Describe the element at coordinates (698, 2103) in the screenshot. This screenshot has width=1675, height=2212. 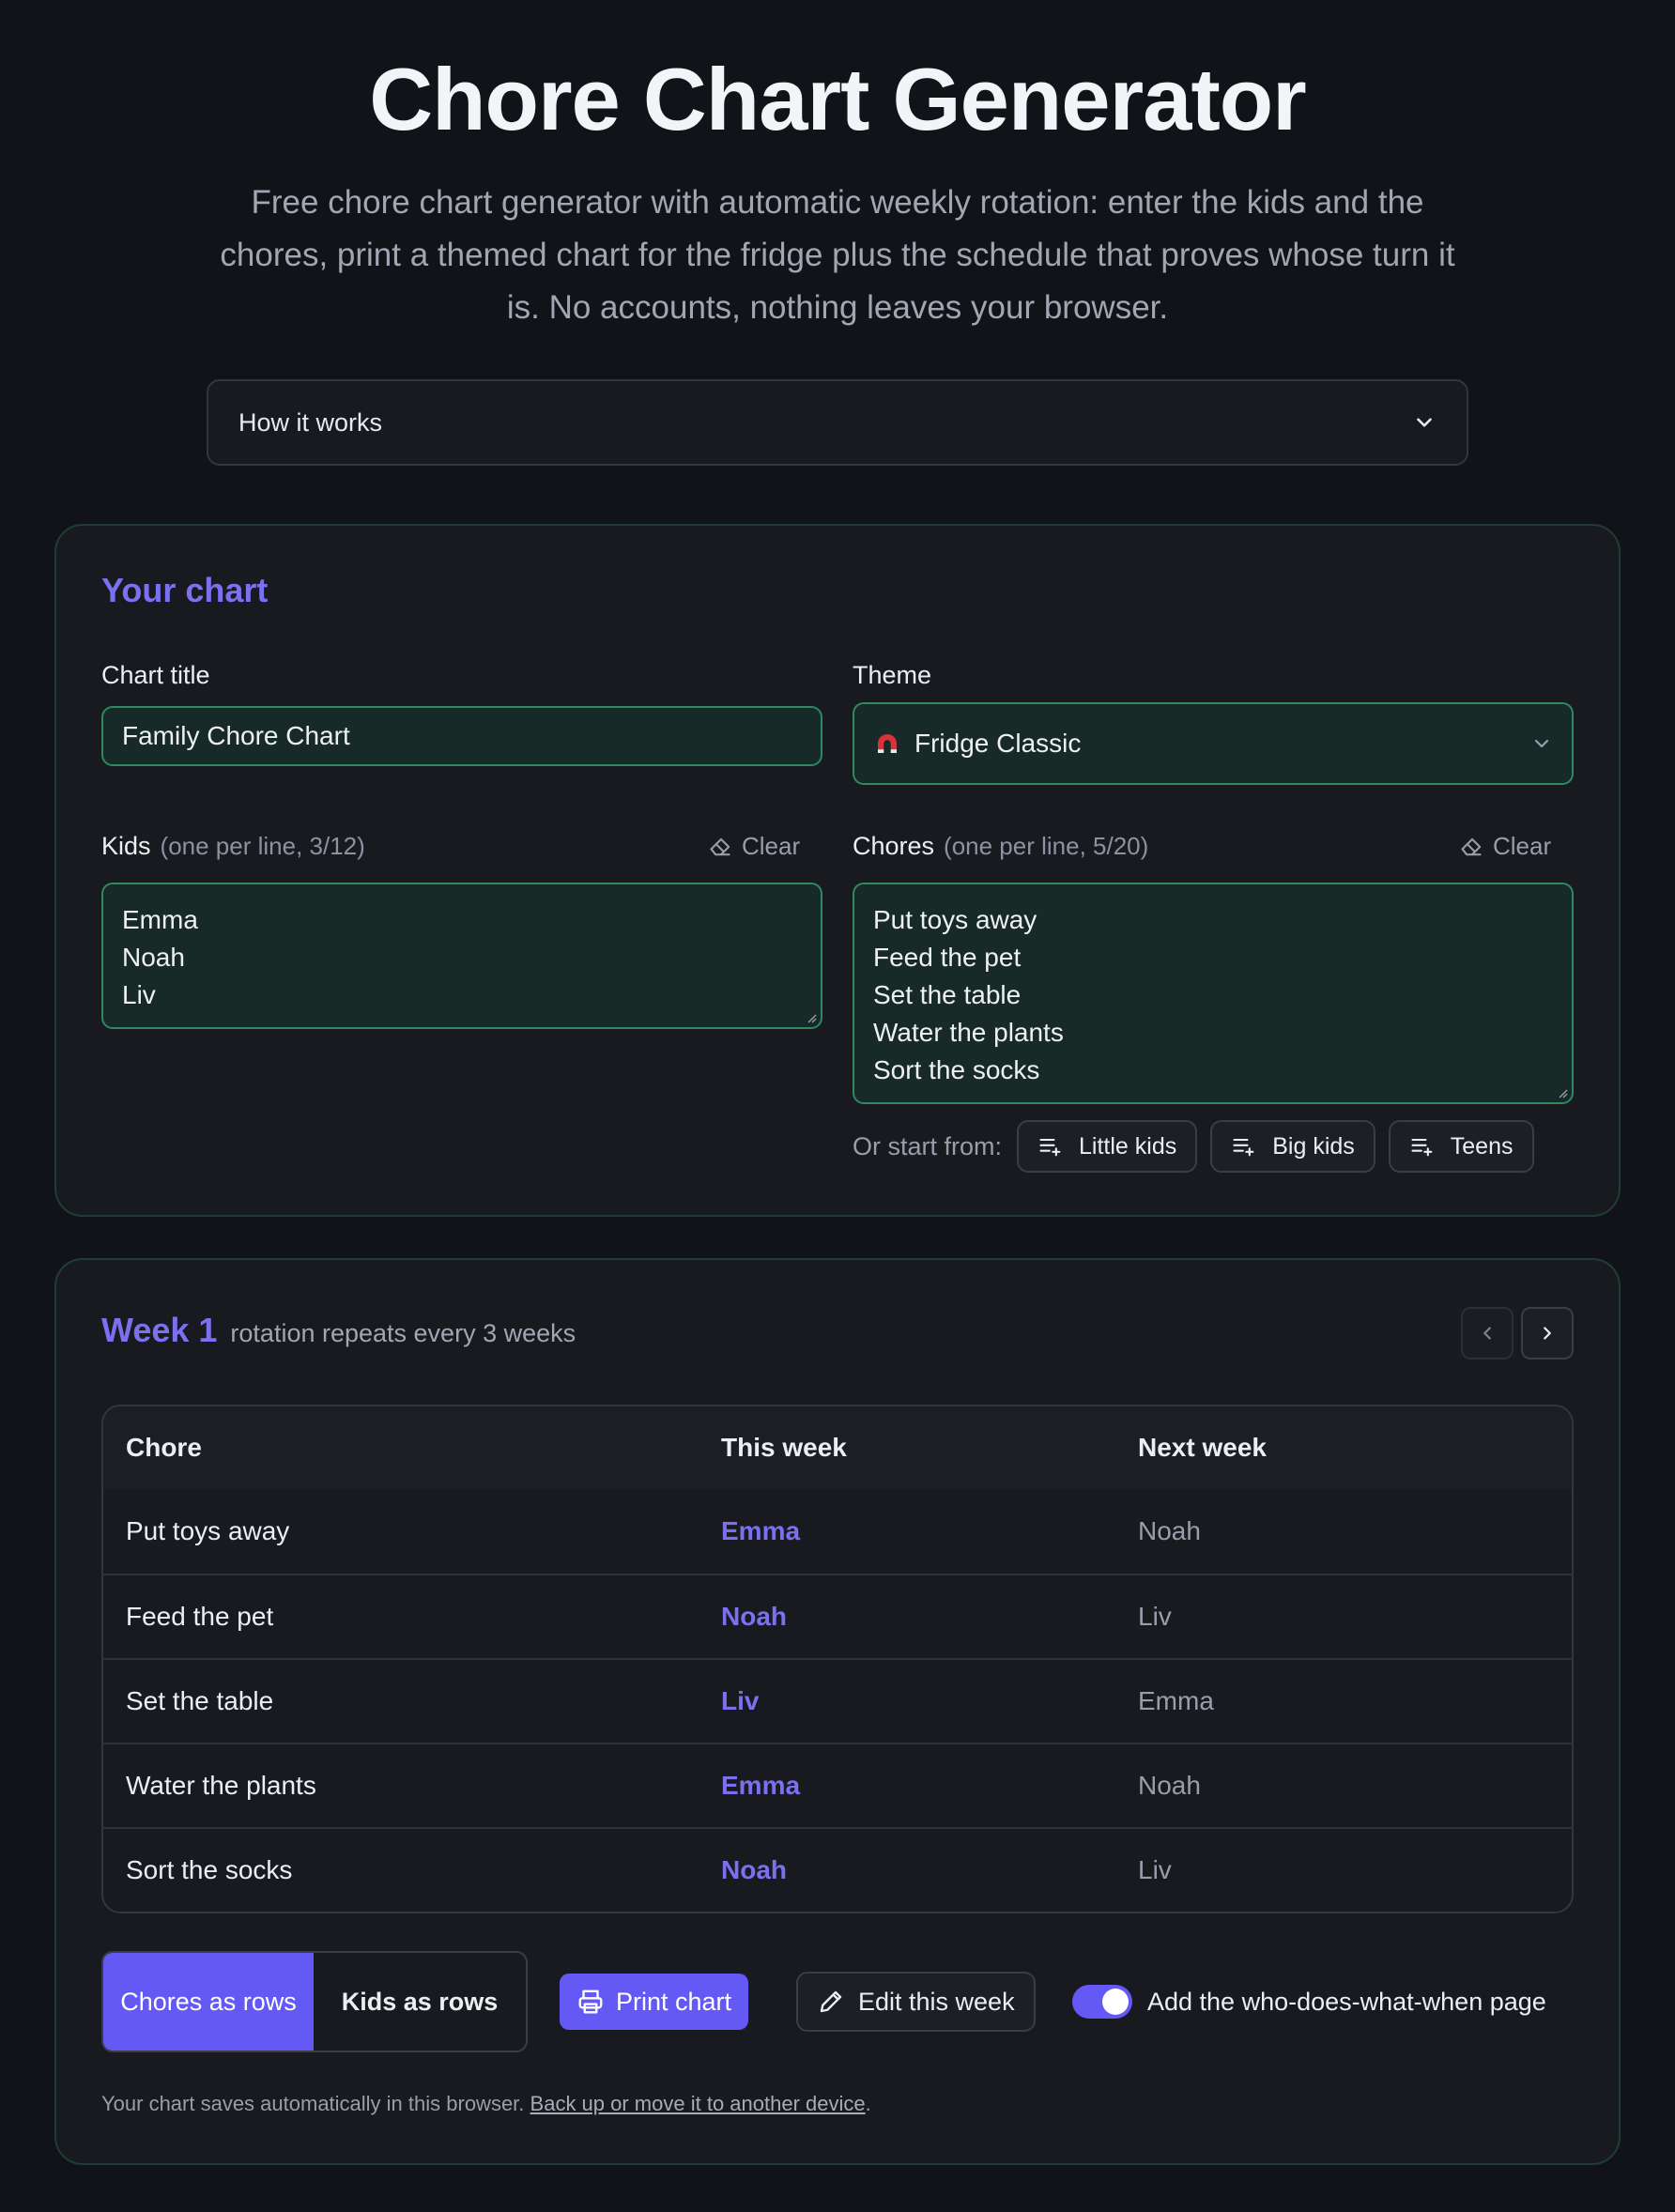
I see `backup-link: Back up or move it to another device` at that location.